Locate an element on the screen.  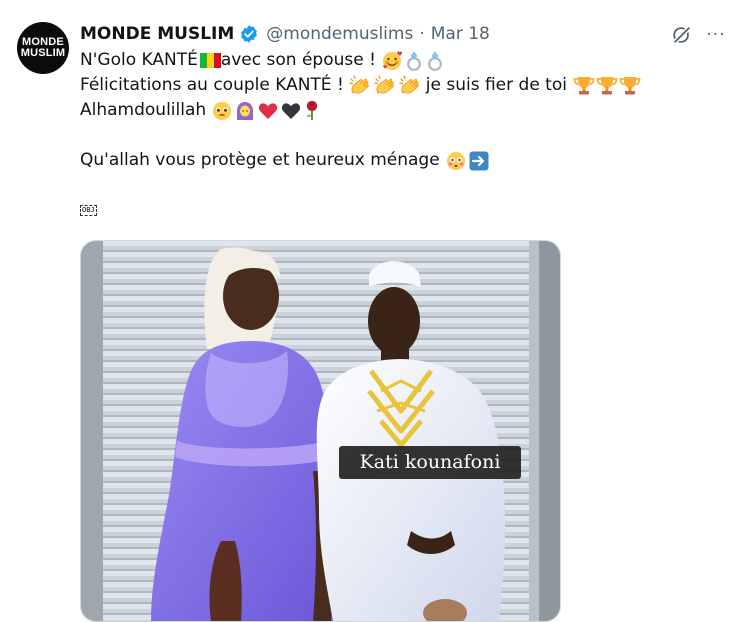
media-caption: Kati kounafoni is located at coordinates (430, 462).